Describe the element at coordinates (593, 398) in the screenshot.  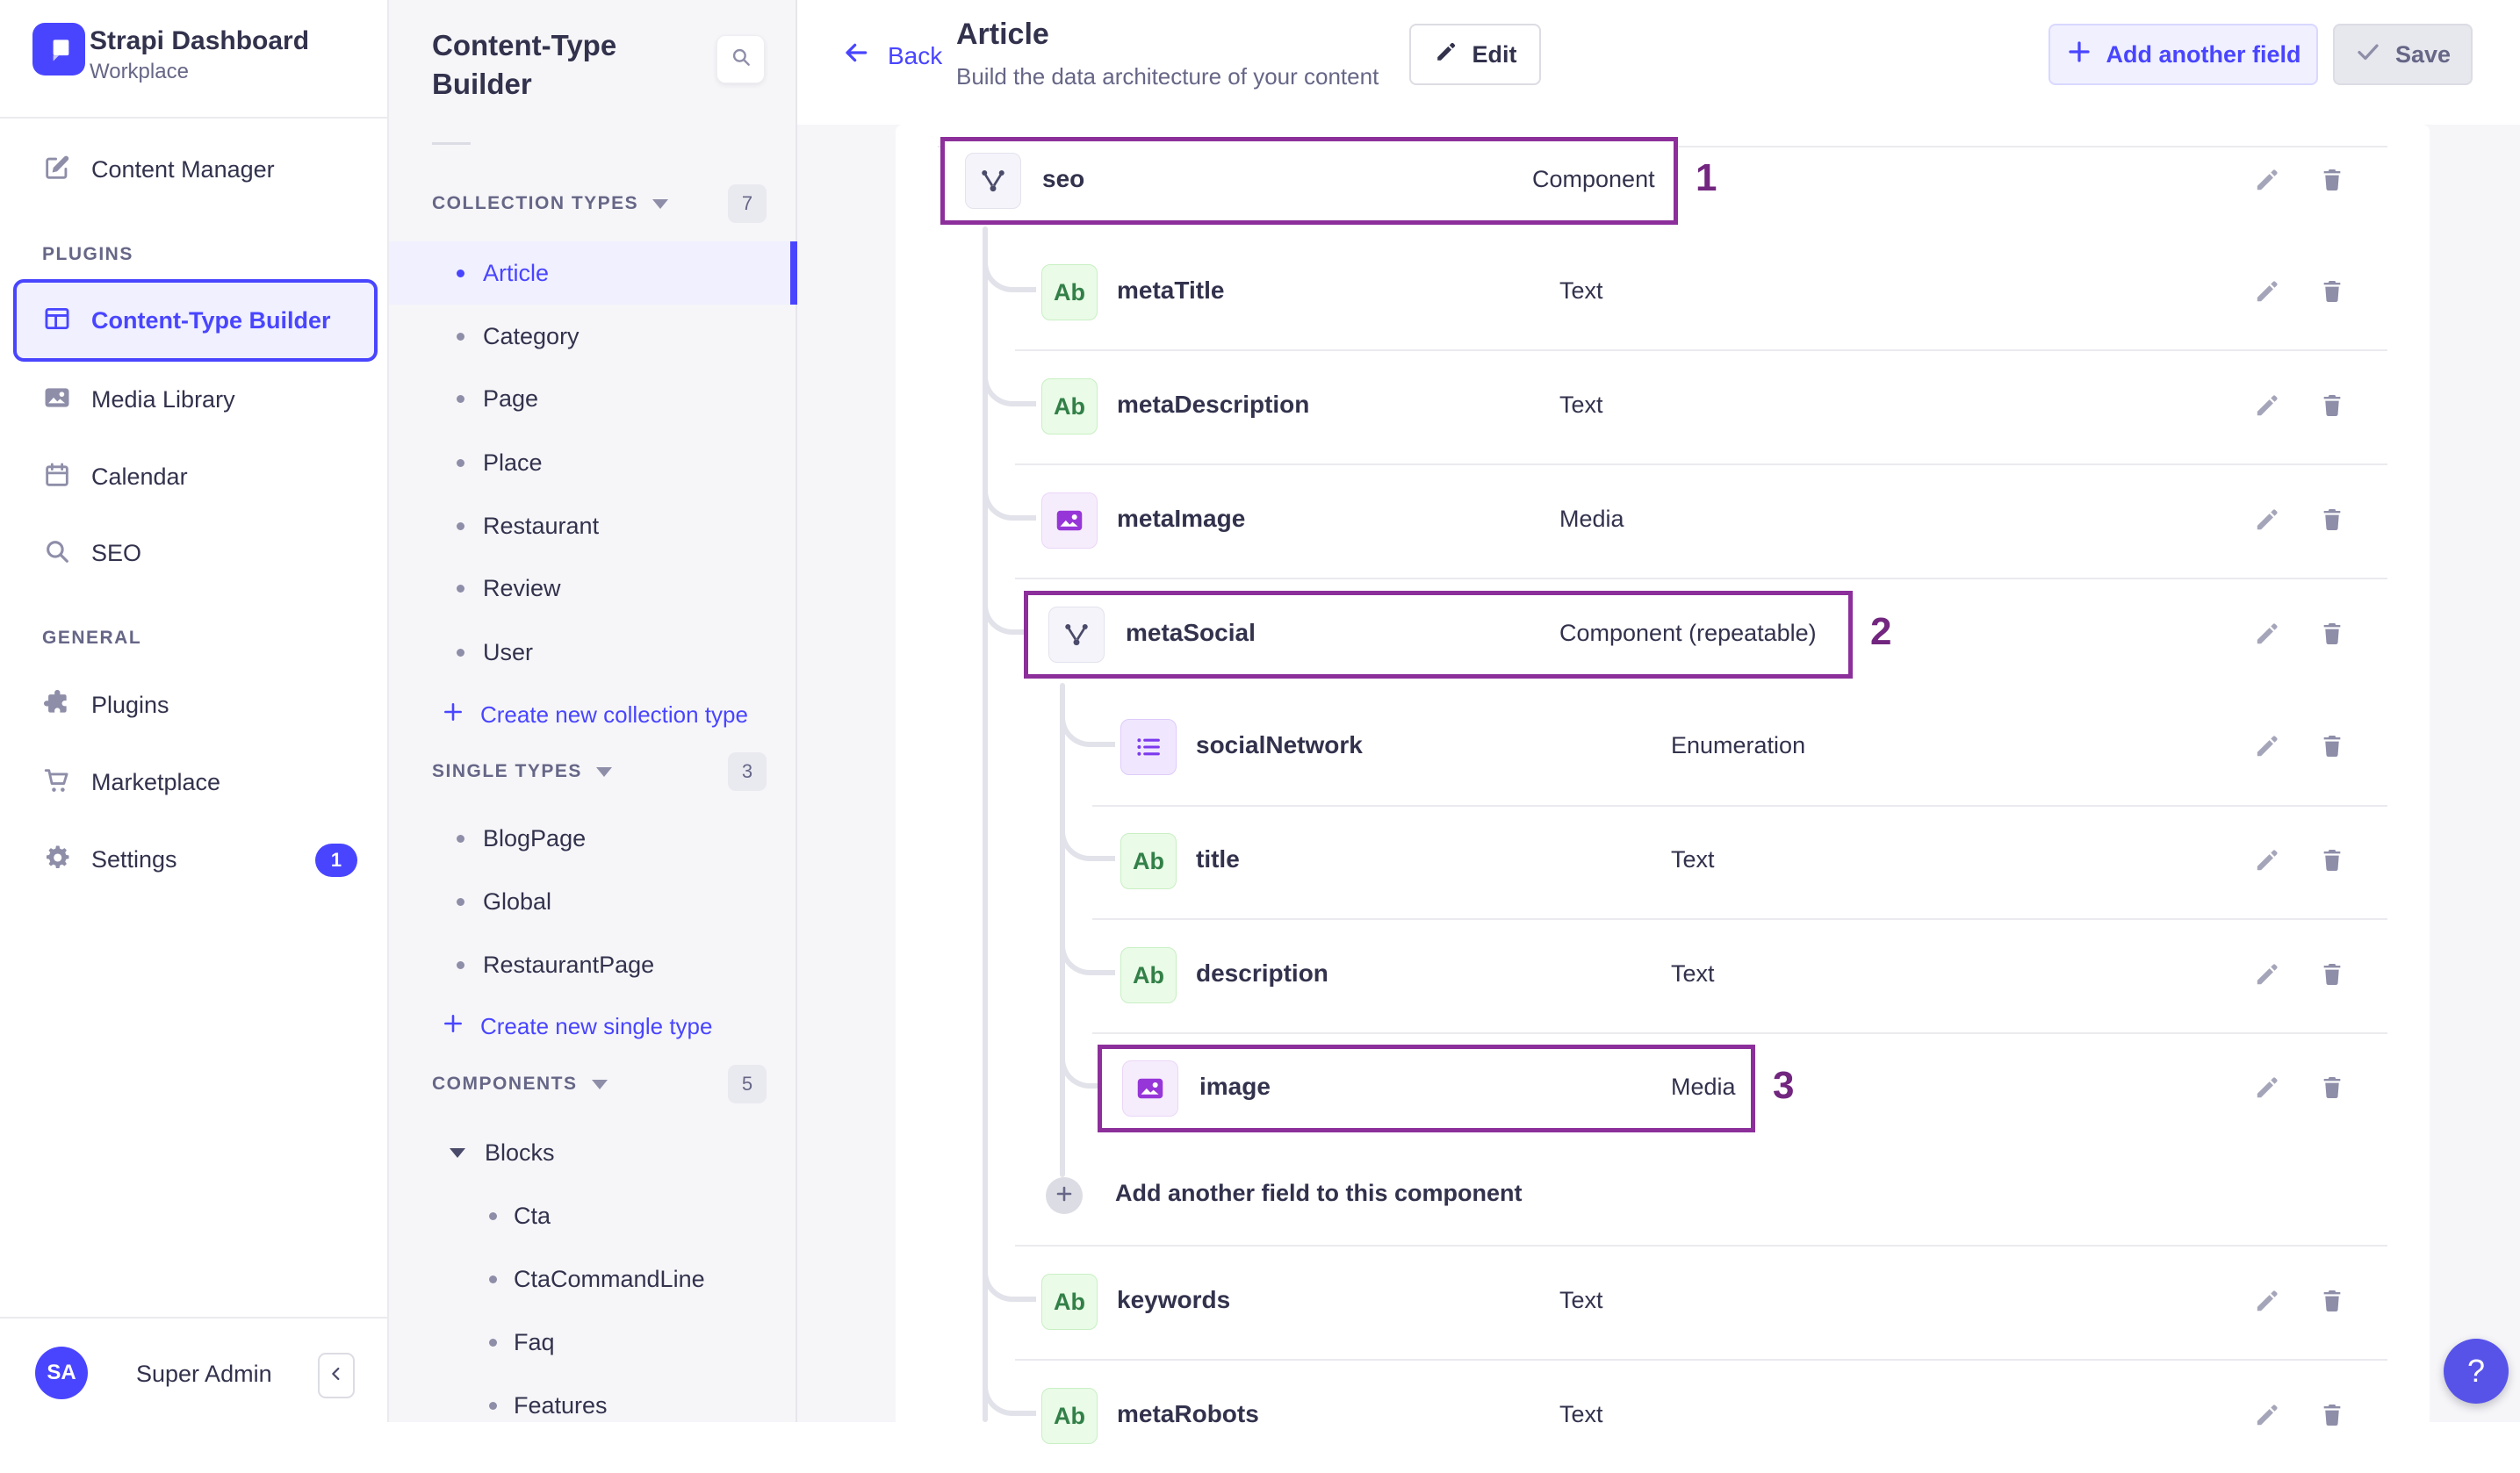
I see `subnav-item-Page: Page` at that location.